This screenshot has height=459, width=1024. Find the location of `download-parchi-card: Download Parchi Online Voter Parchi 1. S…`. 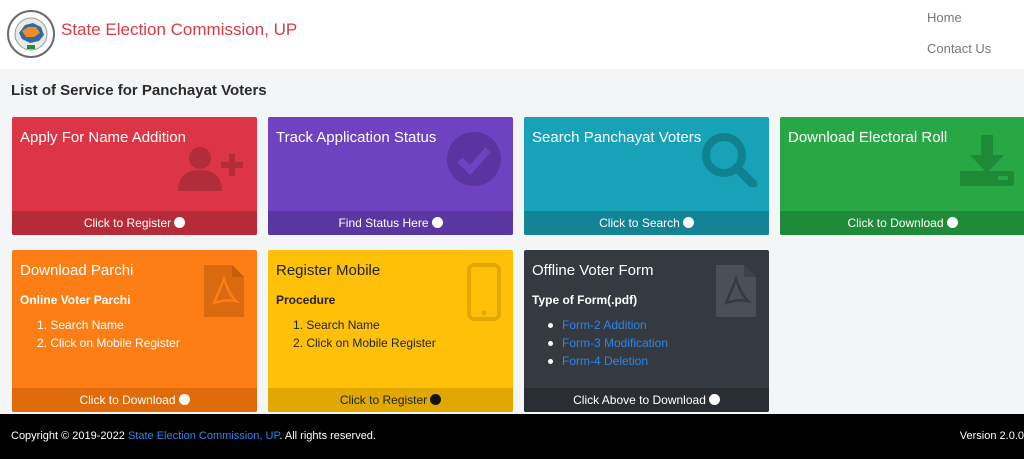

download-parchi-card: Download Parchi Online Voter Parchi 1. S… is located at coordinates (134, 331).